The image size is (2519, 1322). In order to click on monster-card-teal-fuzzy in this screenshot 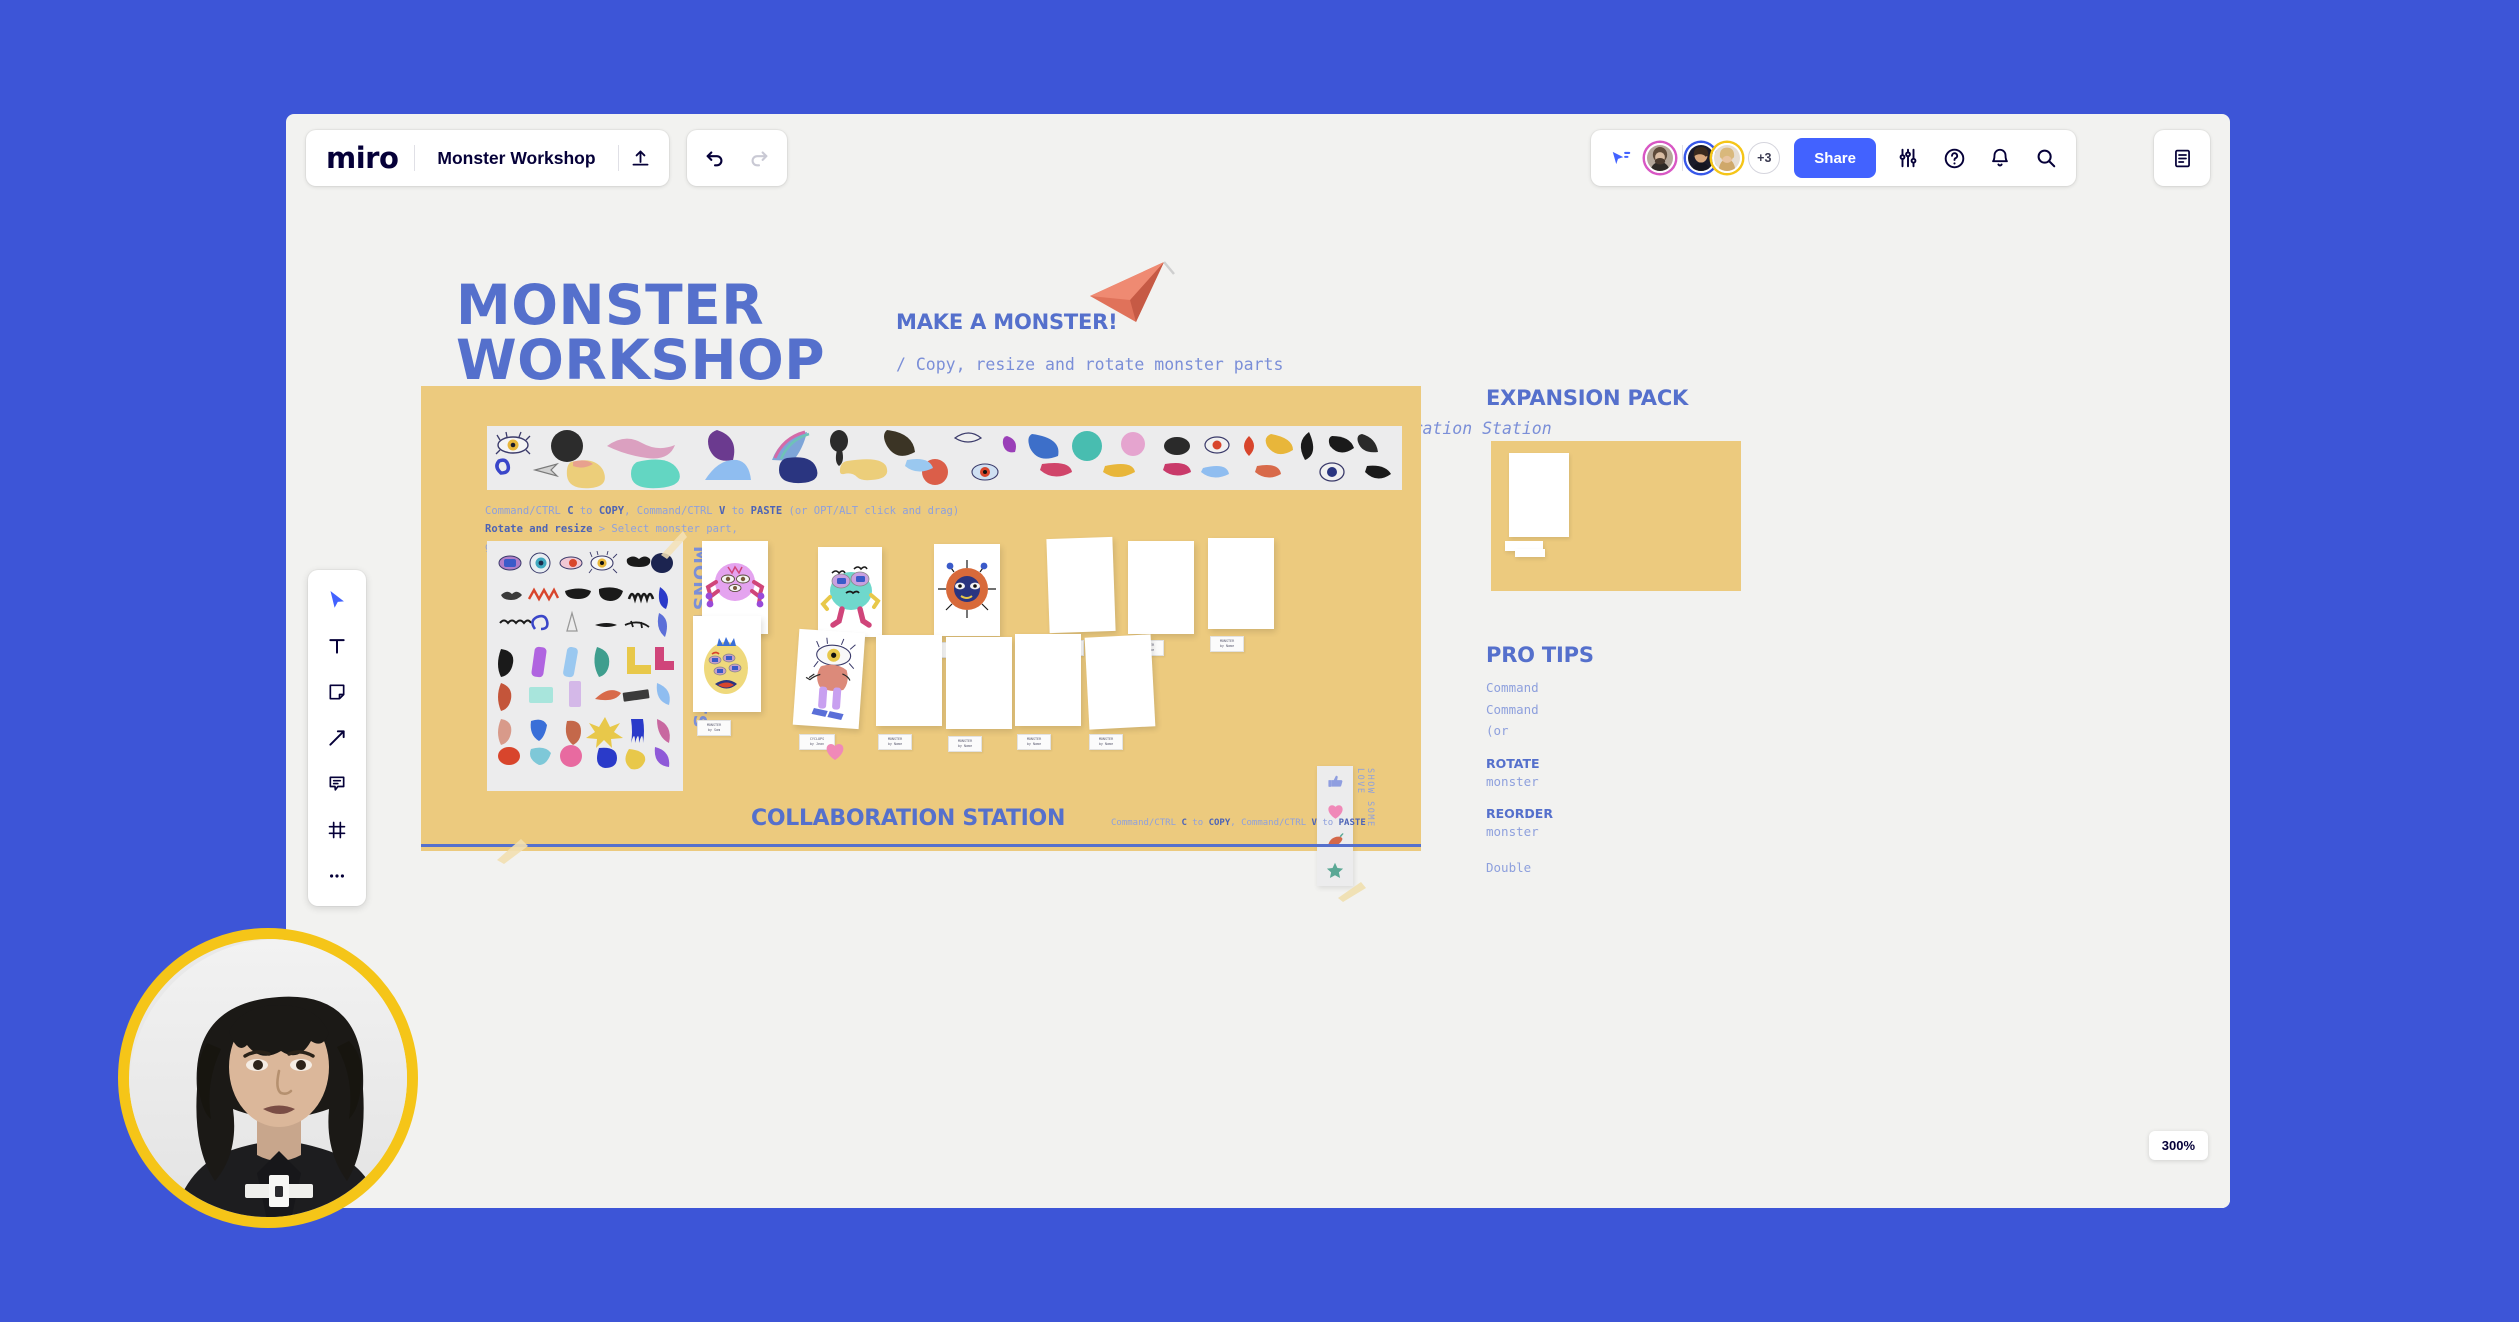, I will do `click(850, 592)`.